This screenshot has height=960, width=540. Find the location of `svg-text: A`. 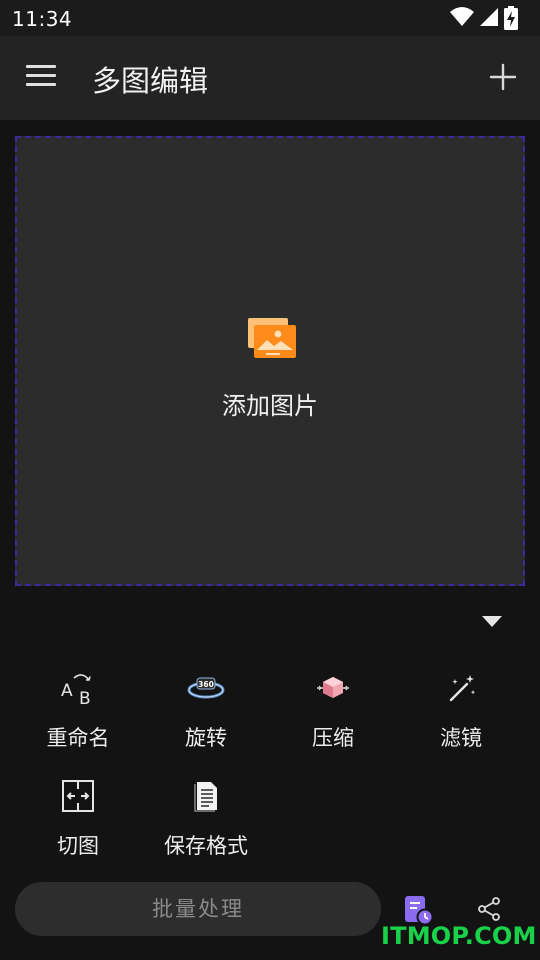

svg-text: A is located at coordinates (67, 691).